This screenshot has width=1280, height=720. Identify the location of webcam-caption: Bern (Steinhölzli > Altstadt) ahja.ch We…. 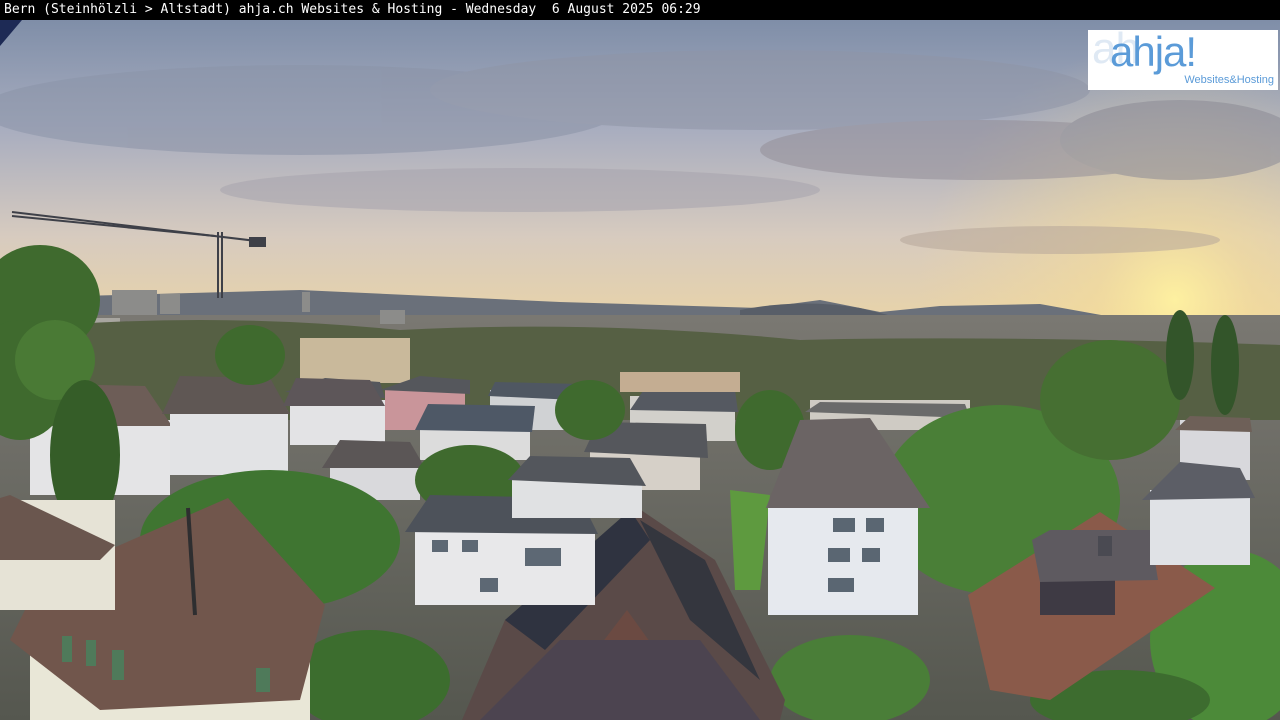
(640, 10).